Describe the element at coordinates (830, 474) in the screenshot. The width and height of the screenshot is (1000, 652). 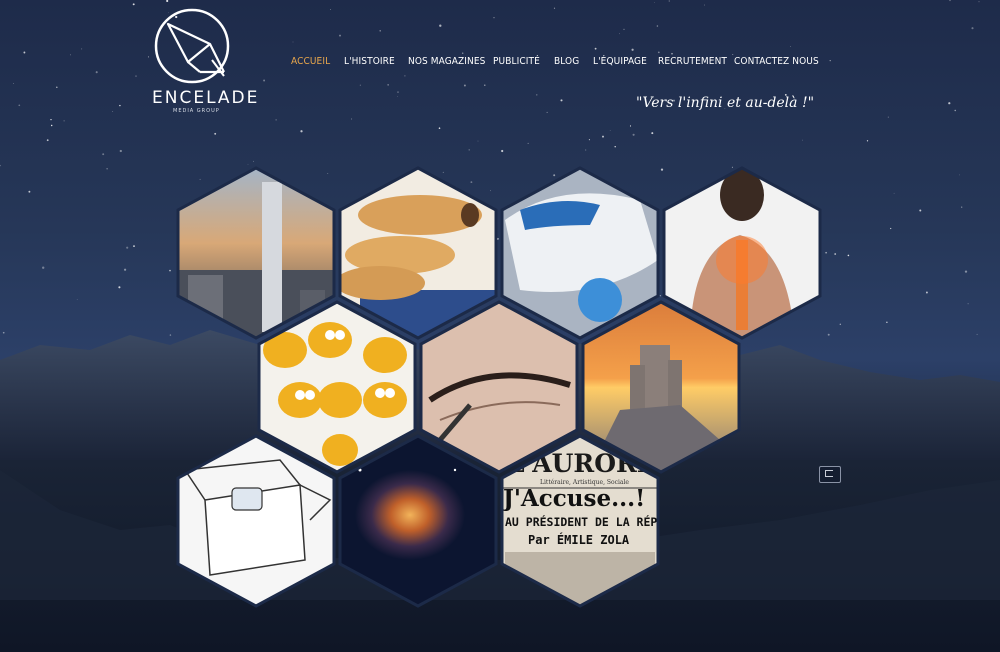
I see `expand-icon` at that location.